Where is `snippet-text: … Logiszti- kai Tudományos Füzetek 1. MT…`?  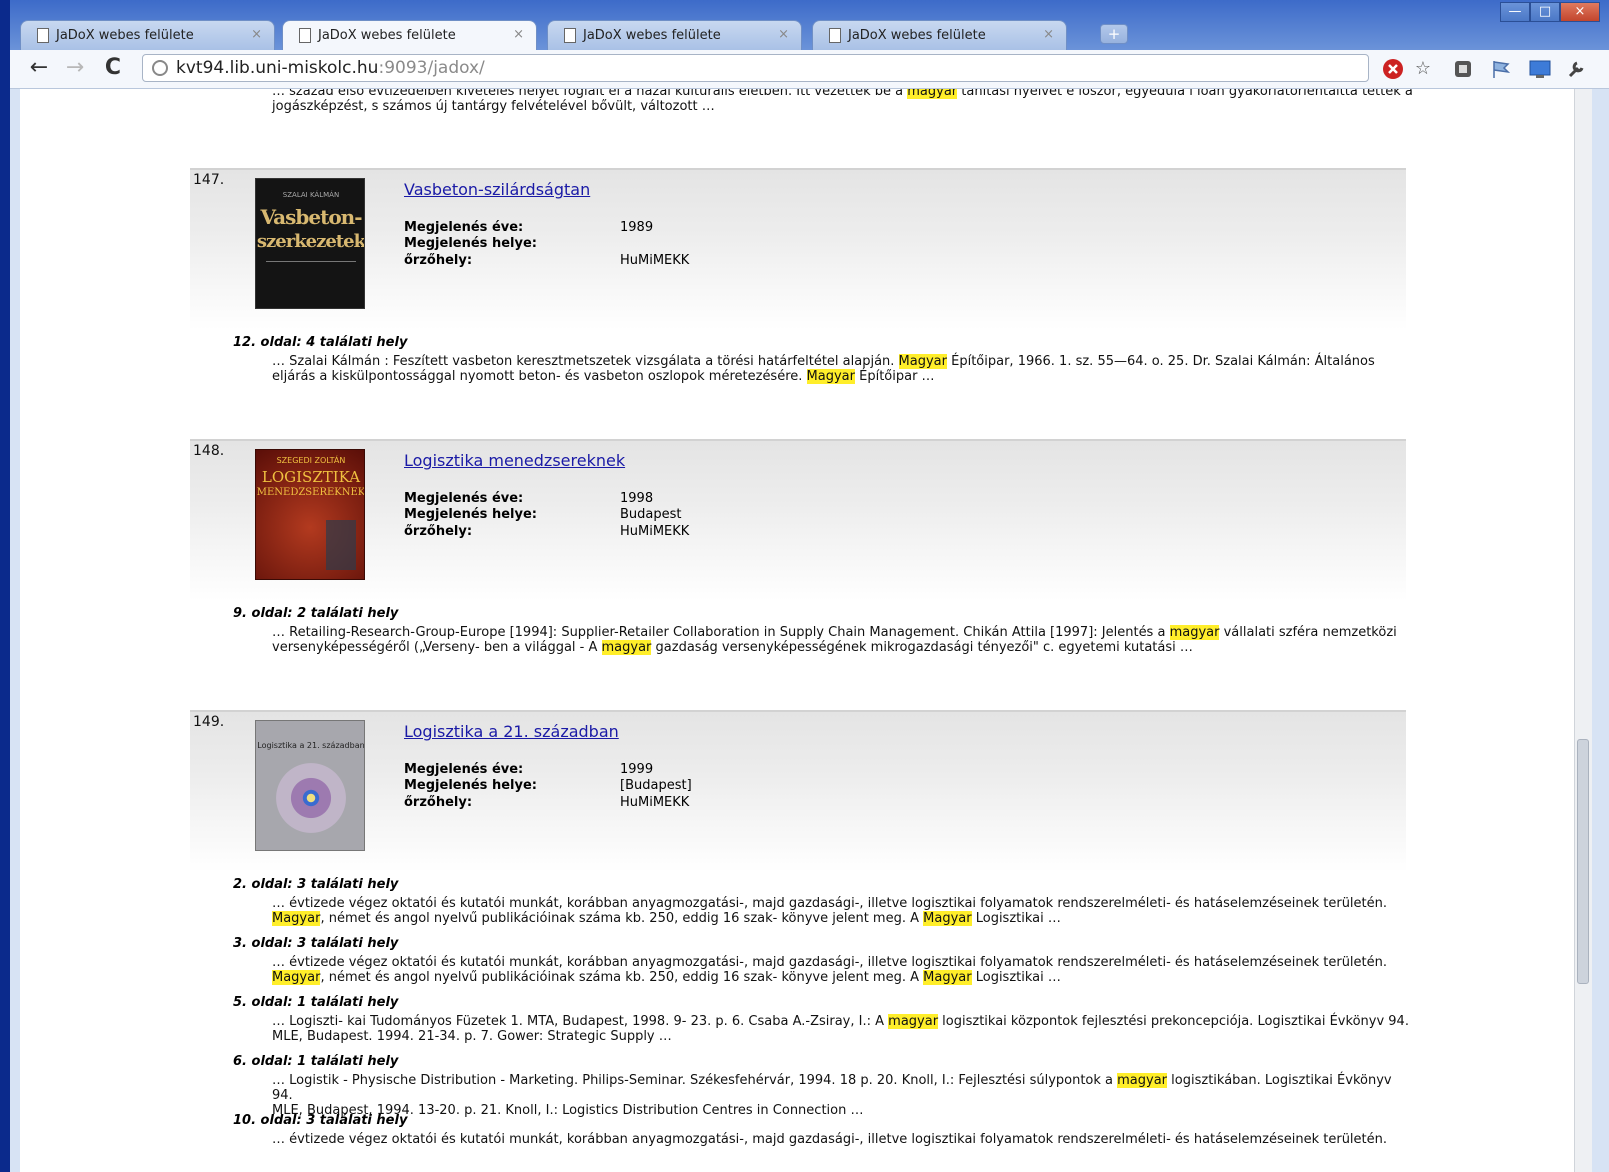
snippet-text: … Logiszti- kai Tudományos Füzetek 1. MT… is located at coordinates (580, 1021).